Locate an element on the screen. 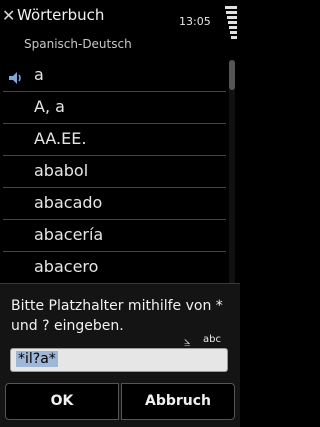  softkey-bar: OK Abbruch is located at coordinates (120, 401).